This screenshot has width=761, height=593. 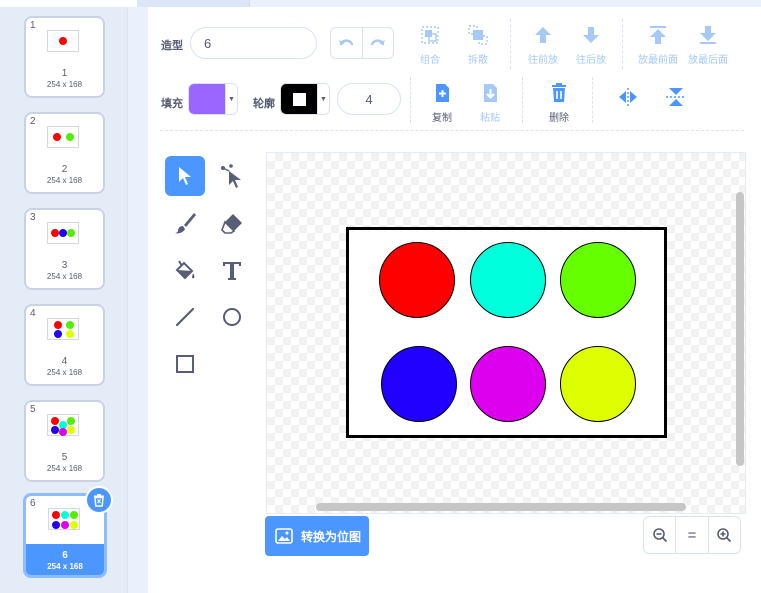 I want to click on shape-circle-blue, so click(x=419, y=384).